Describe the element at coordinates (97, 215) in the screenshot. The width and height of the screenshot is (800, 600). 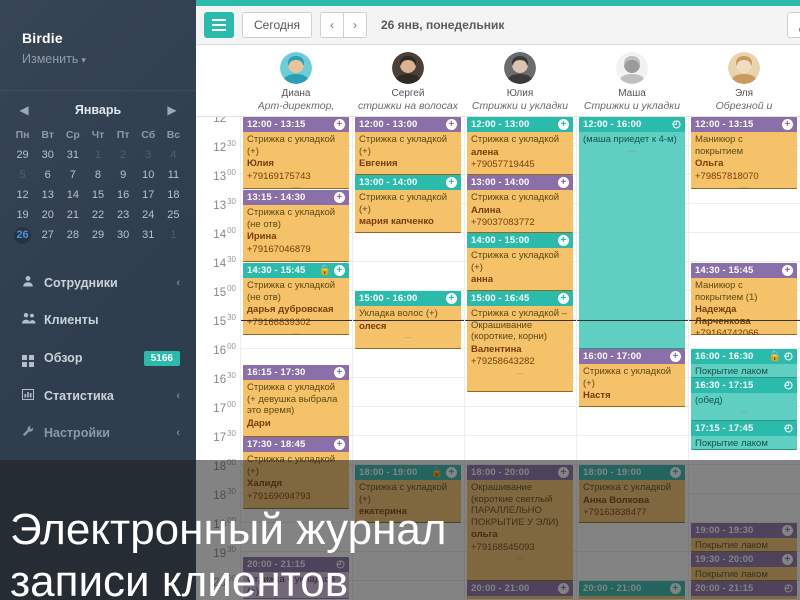
I see `calendar-day: 22` at that location.